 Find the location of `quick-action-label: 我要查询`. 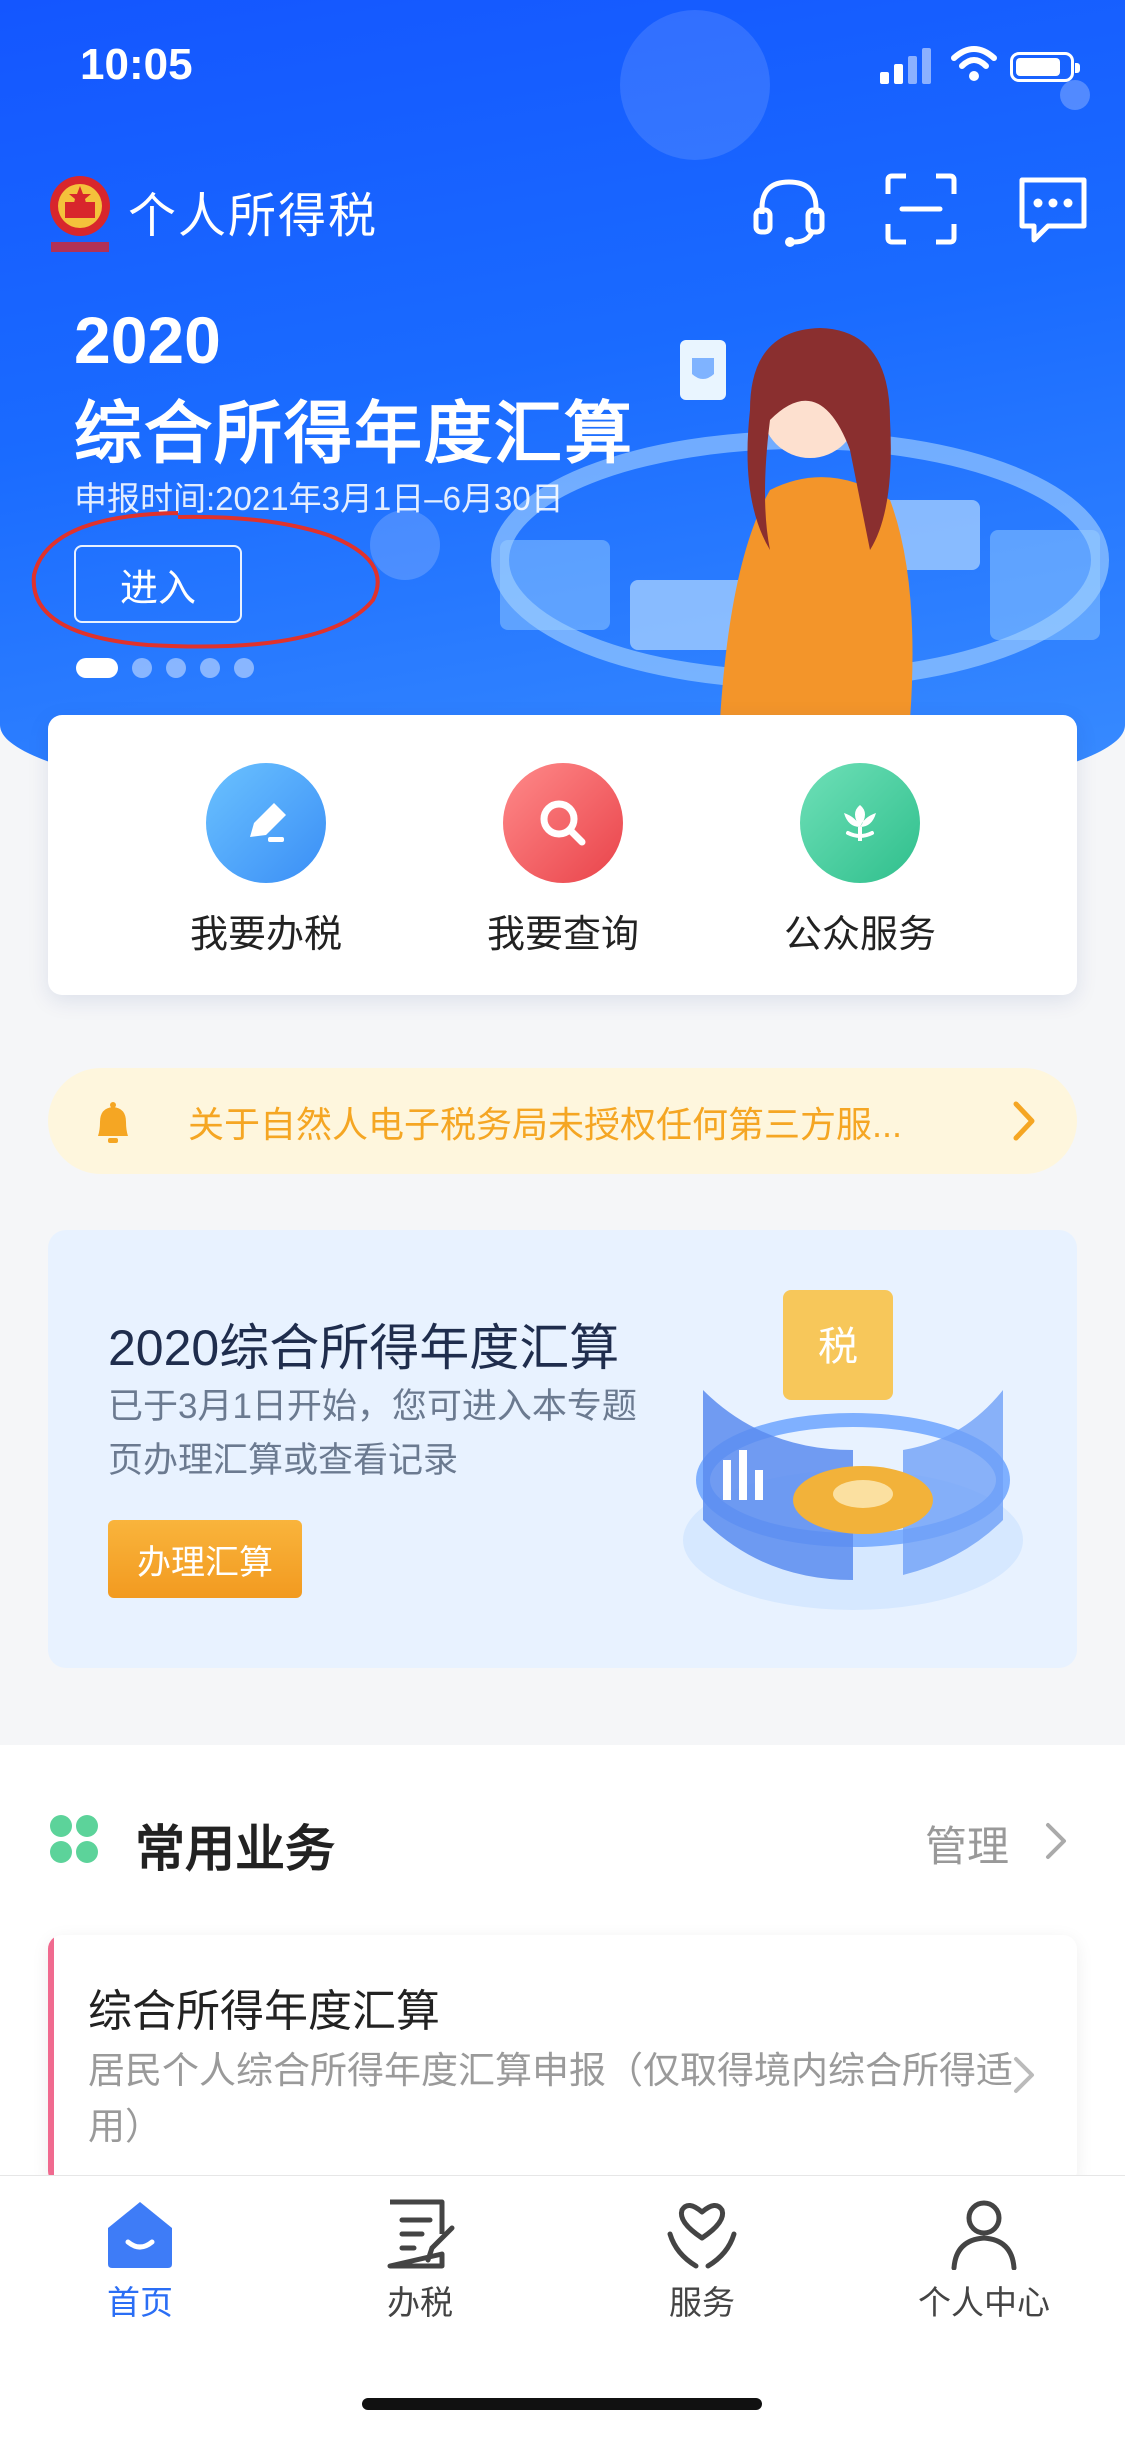

quick-action-label: 我要查询 is located at coordinates (562, 935).